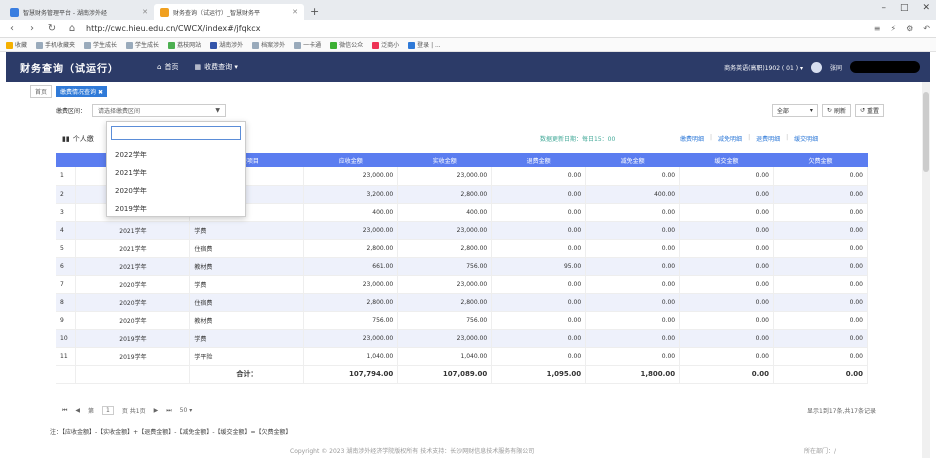 This screenshot has width=936, height=458. I want to click on col-header: 欠费金额, so click(820, 160).